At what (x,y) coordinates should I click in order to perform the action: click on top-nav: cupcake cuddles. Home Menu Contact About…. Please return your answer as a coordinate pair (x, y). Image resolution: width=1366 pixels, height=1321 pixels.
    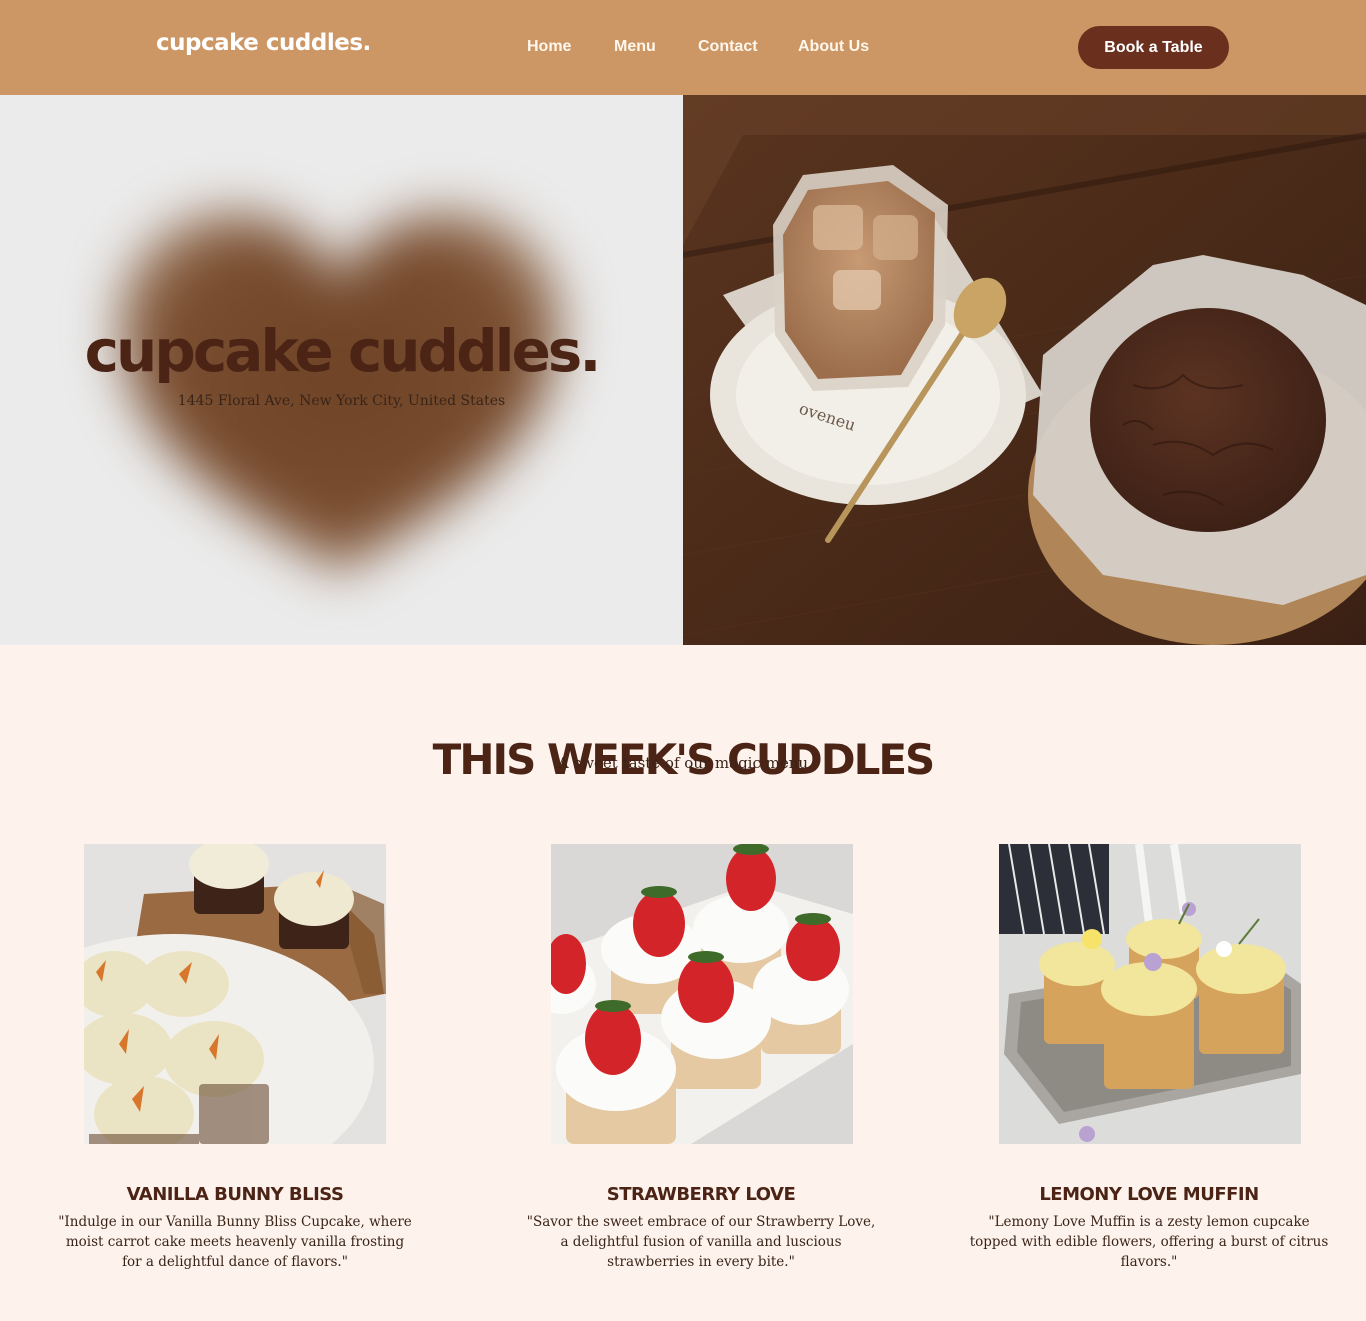
    Looking at the image, I should click on (683, 47).